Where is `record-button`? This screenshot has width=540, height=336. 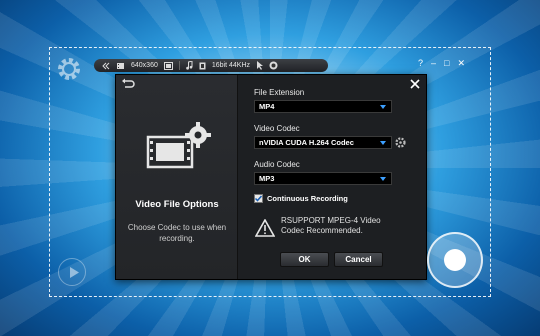
record-button is located at coordinates (455, 260).